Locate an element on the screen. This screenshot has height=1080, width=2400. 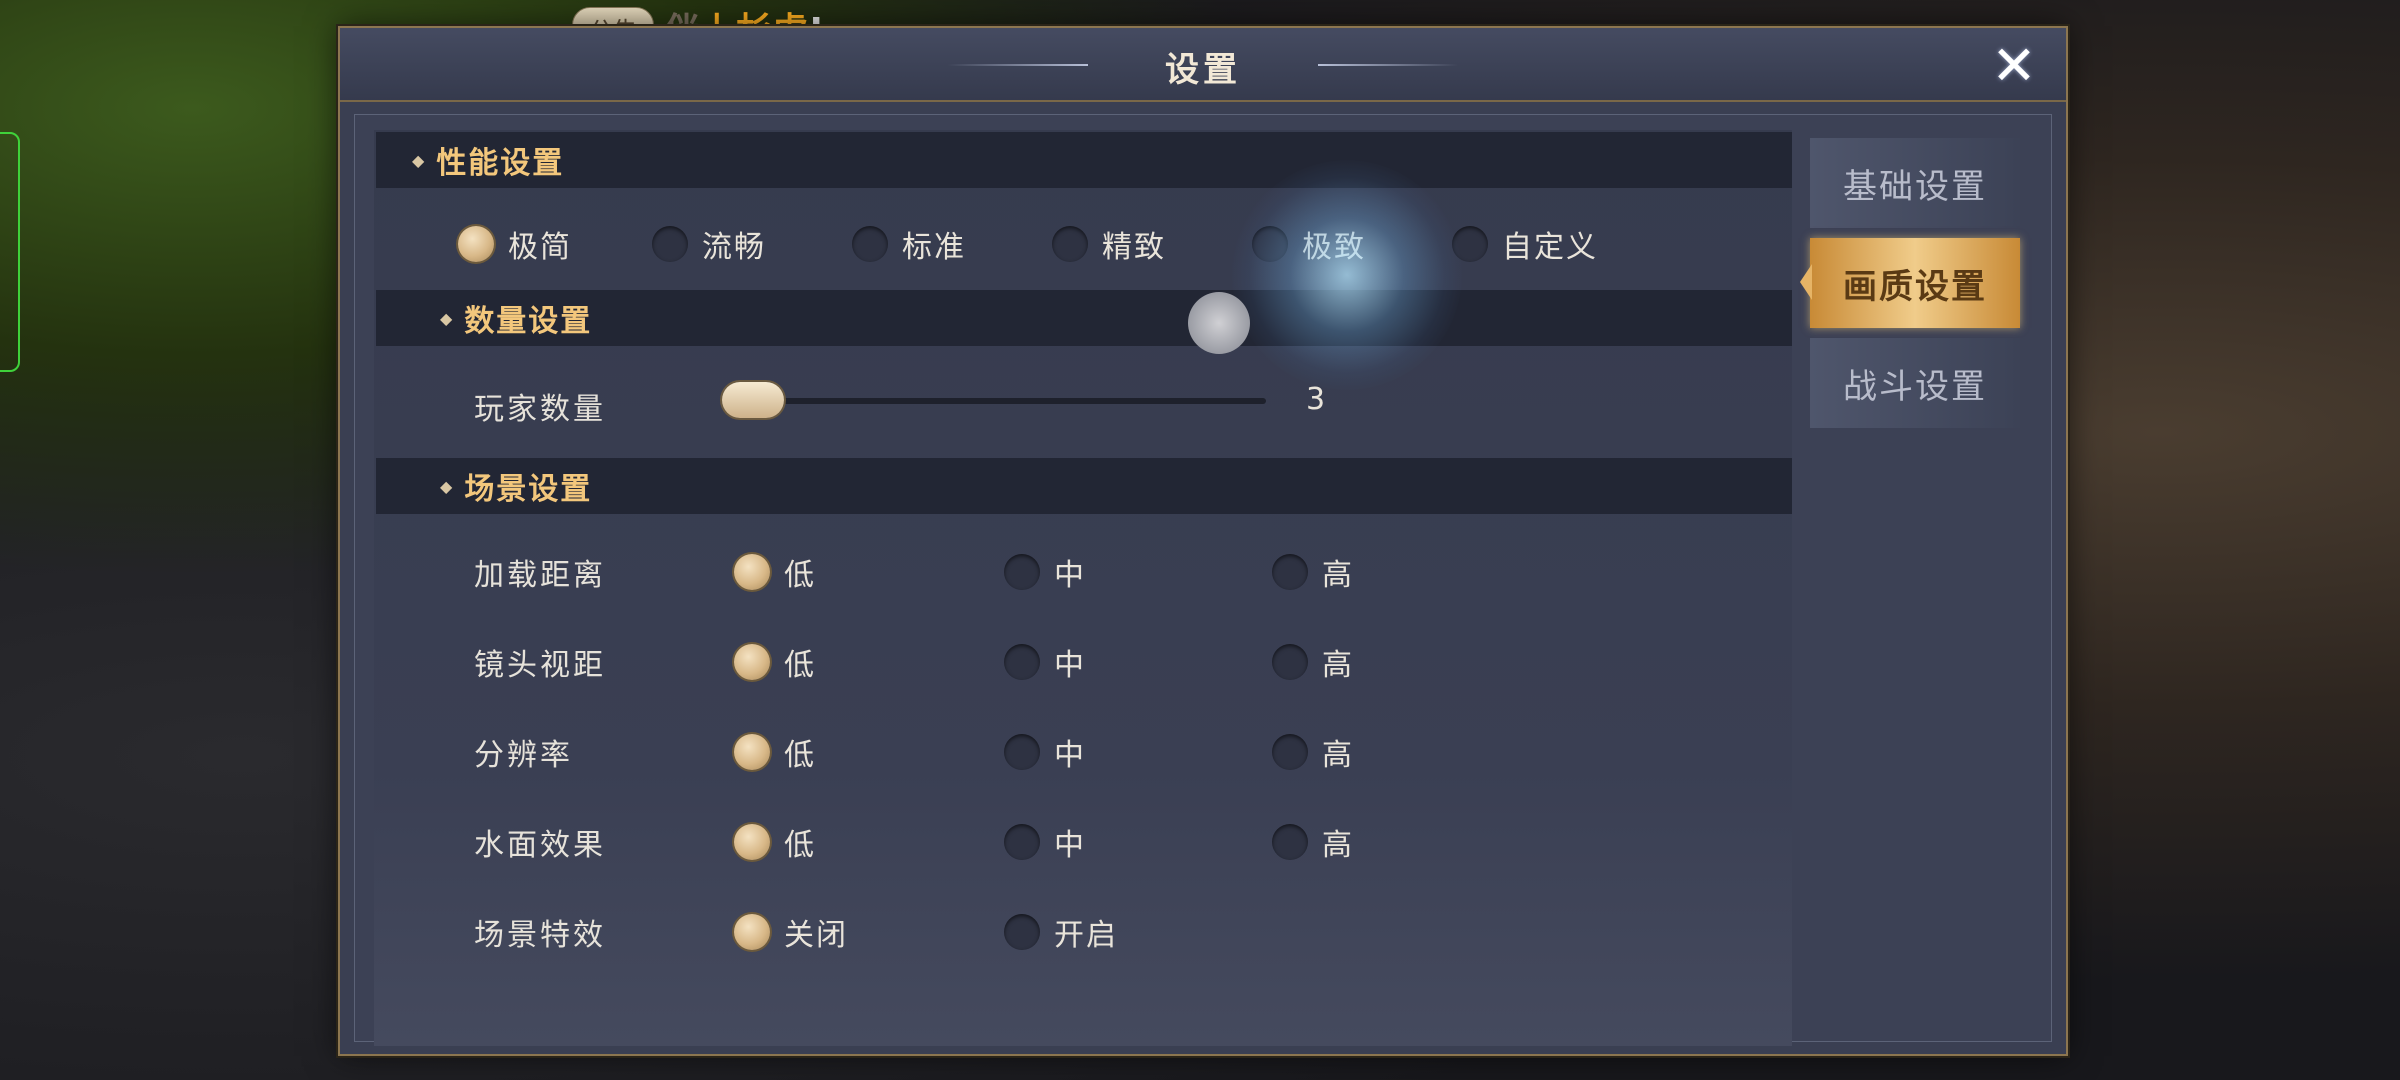
player-count-slider-thumb is located at coordinates (753, 400).